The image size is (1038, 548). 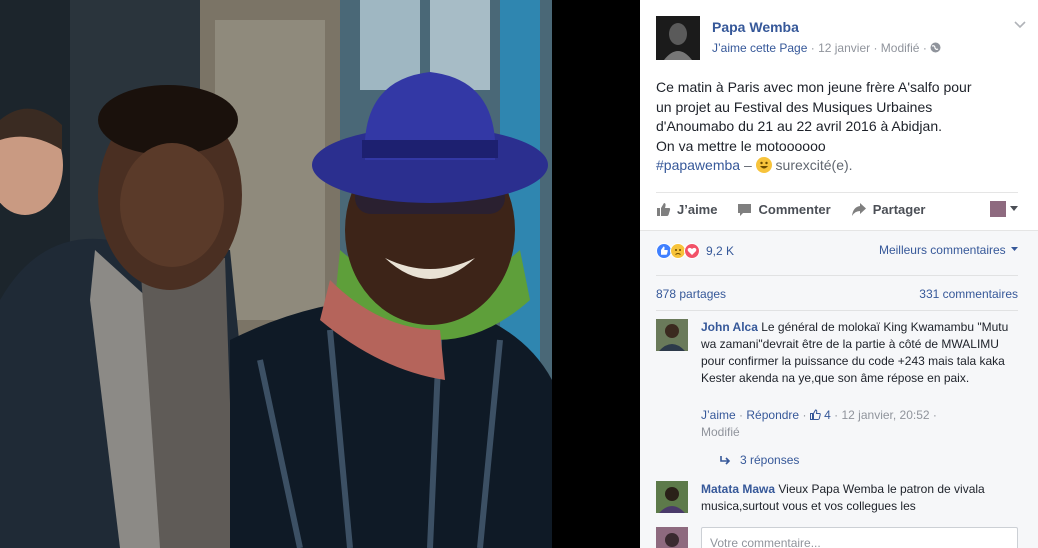 I want to click on hashtag-link: #papawemba, so click(x=698, y=165).